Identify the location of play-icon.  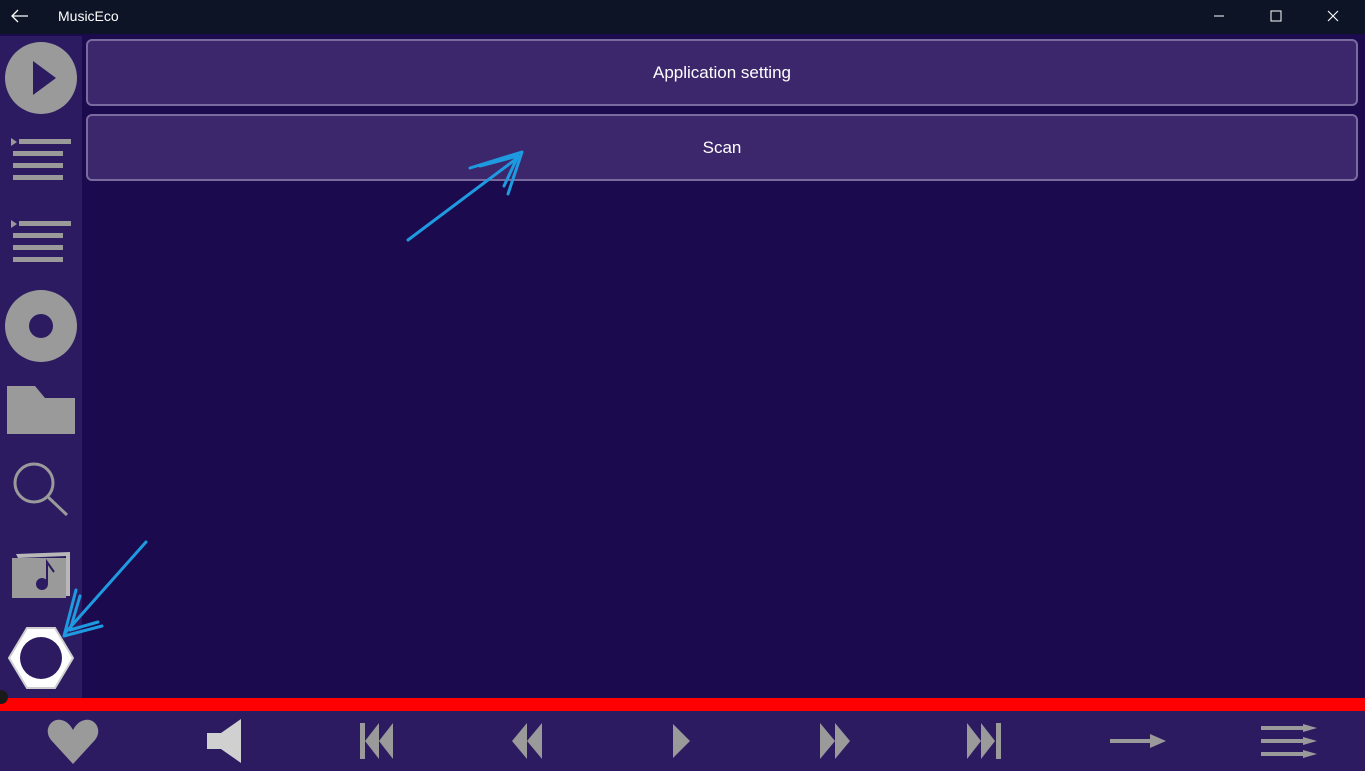
(681, 741).